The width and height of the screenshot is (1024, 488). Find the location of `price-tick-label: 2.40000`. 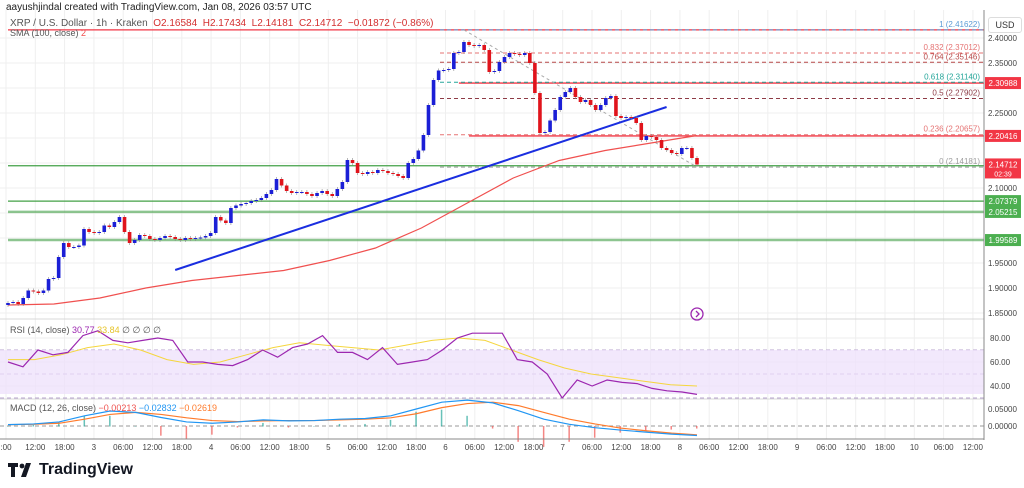

price-tick-label: 2.40000 is located at coordinates (1002, 38).